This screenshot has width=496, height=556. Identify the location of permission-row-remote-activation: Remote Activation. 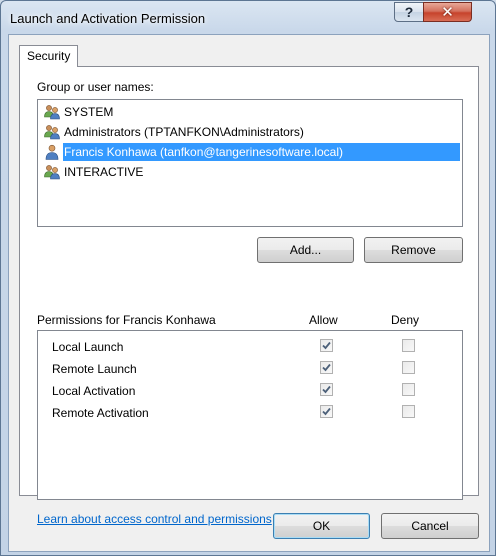
(252, 413).